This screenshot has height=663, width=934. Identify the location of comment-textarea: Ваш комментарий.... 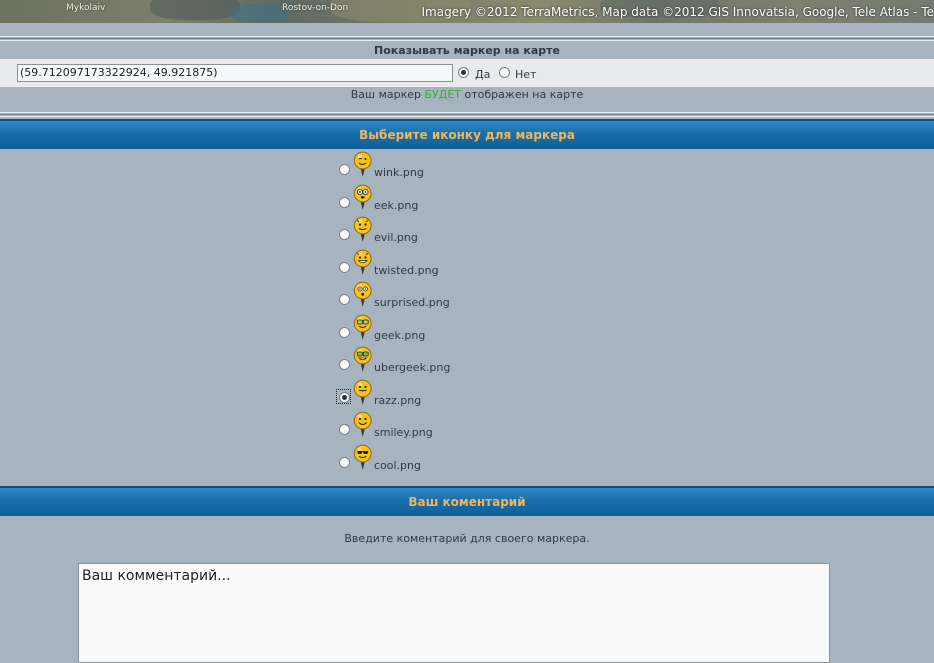
(454, 613).